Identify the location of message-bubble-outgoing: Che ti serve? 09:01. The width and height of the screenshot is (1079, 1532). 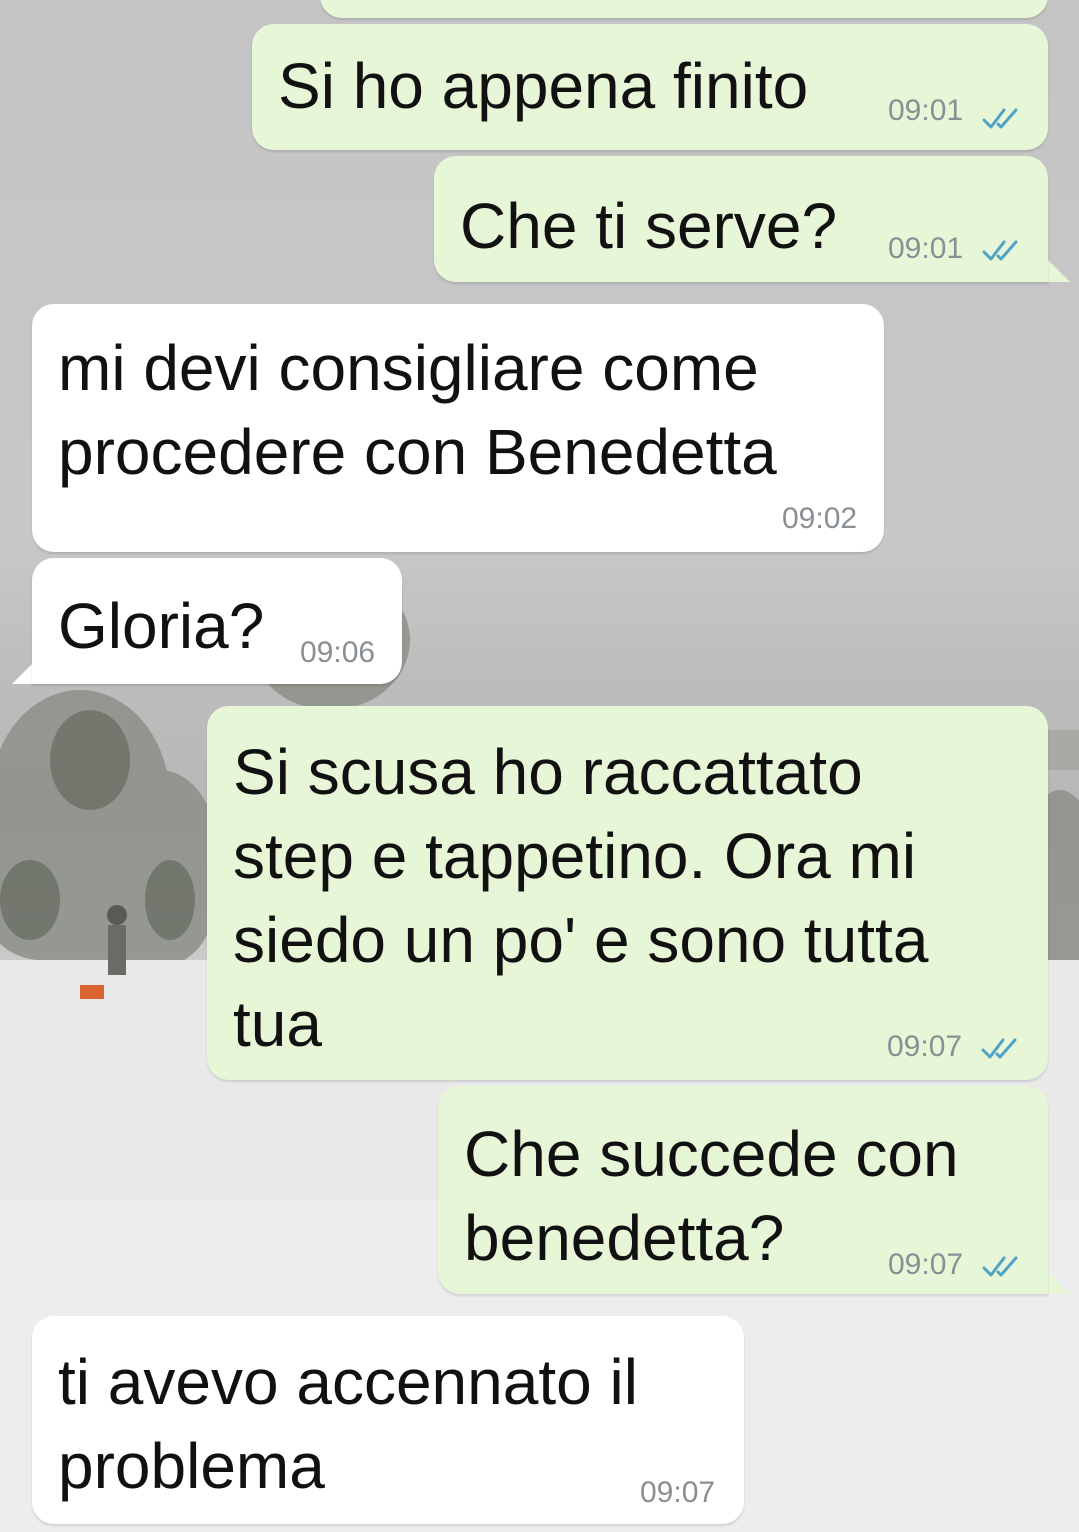
(741, 219).